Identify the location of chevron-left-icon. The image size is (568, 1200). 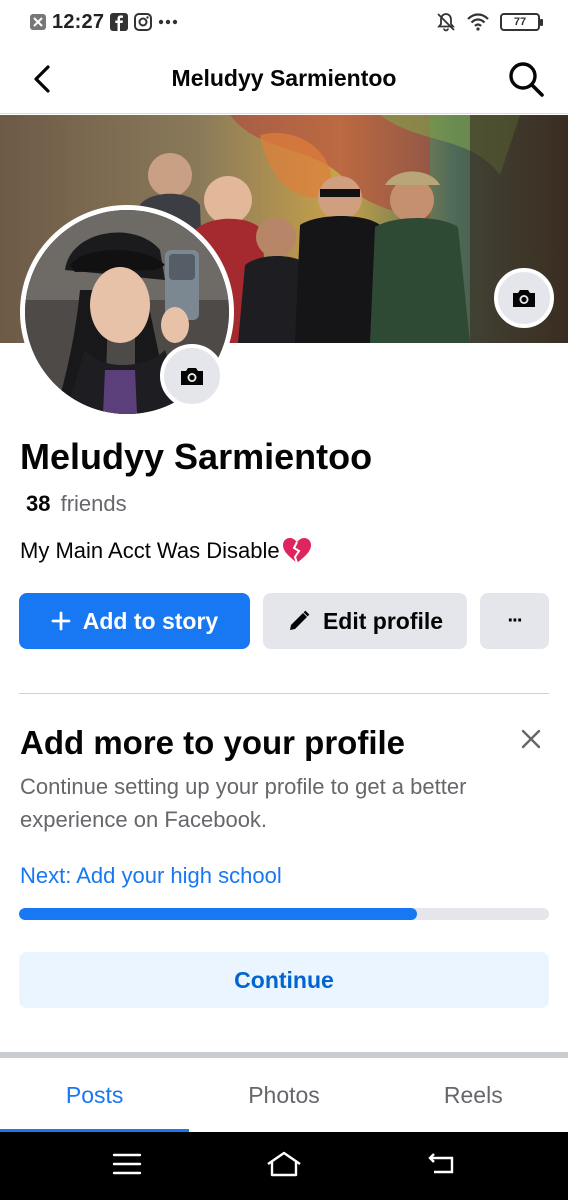
(42, 78).